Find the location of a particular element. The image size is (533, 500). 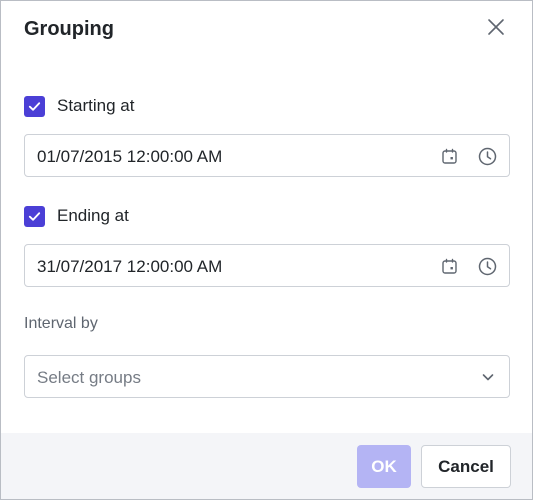

close-button is located at coordinates (496, 27).